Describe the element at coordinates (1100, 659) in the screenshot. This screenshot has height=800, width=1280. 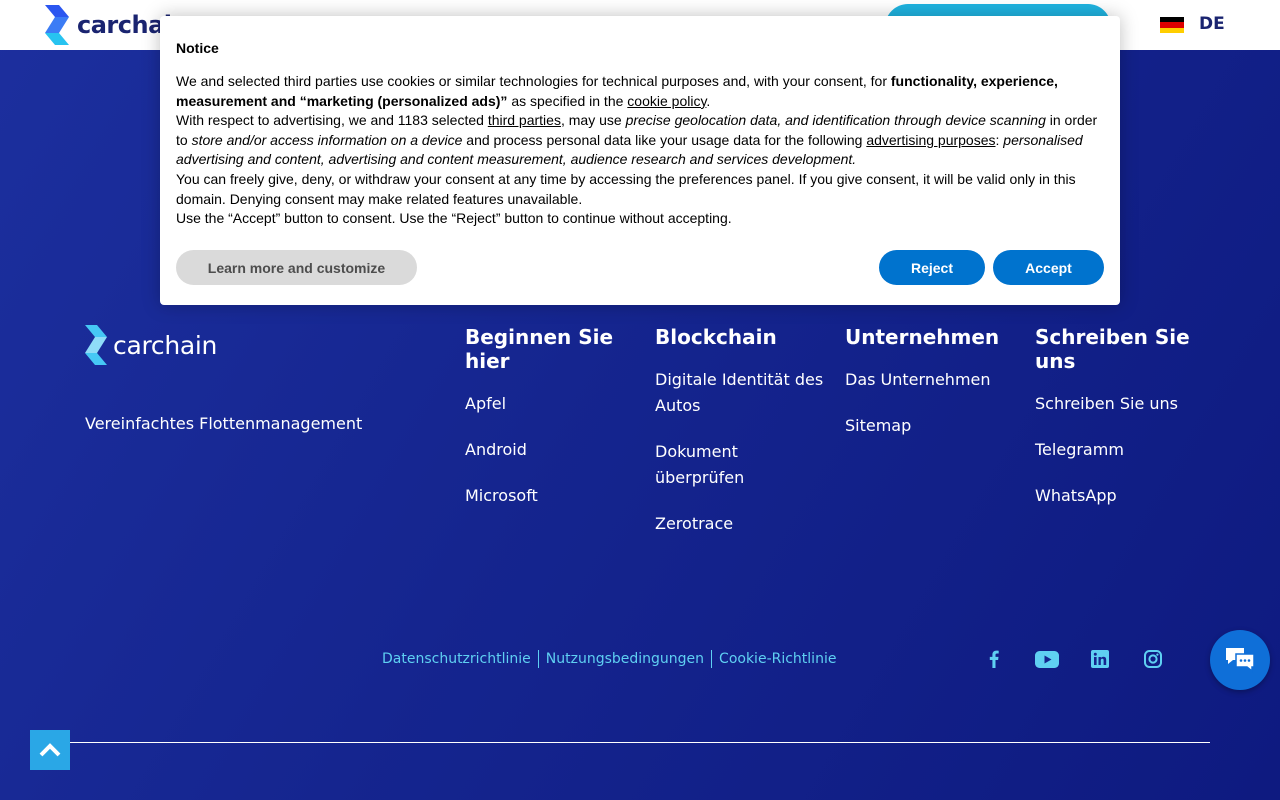
I see `linkedin-icon` at that location.